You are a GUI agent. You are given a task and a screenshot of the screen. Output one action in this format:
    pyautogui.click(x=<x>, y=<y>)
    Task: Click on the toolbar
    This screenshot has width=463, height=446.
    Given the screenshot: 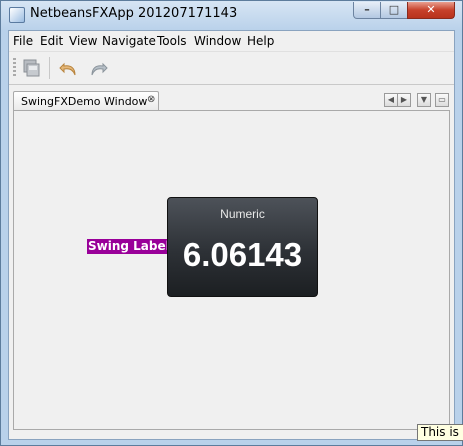 What is the action you would take?
    pyautogui.click(x=231, y=68)
    